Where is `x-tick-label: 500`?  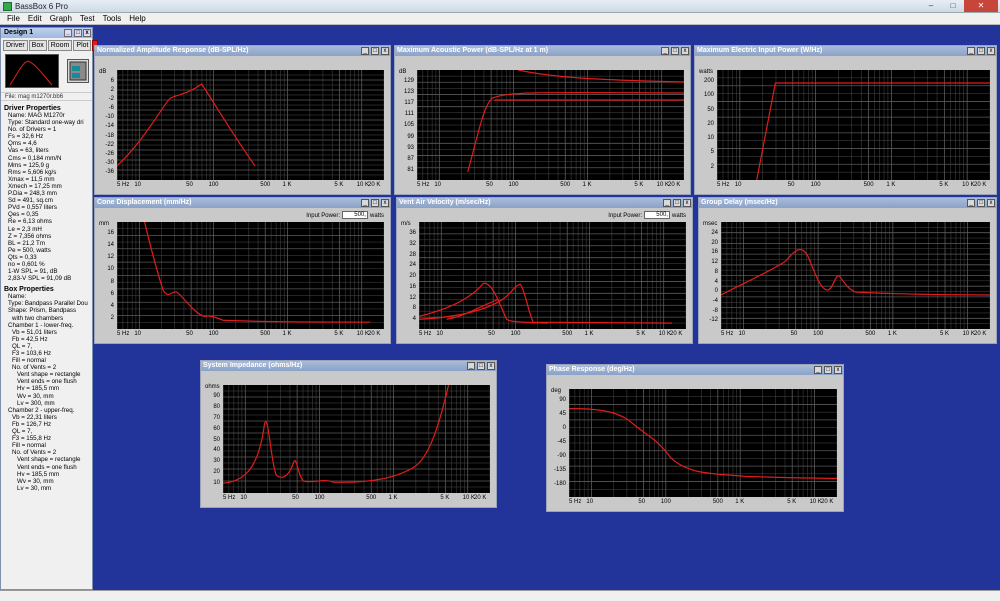 x-tick-label: 500 is located at coordinates (567, 334).